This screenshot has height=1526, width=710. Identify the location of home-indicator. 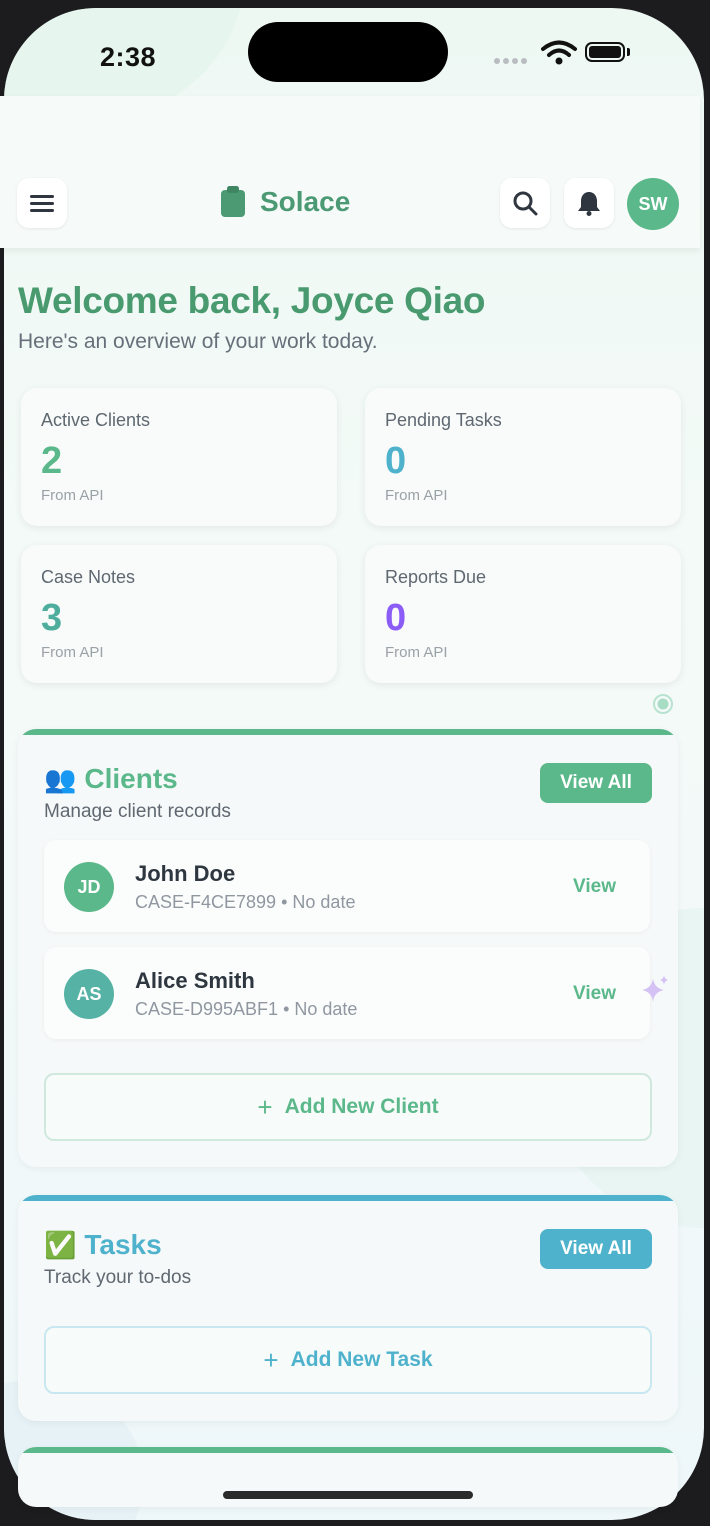
(348, 1495).